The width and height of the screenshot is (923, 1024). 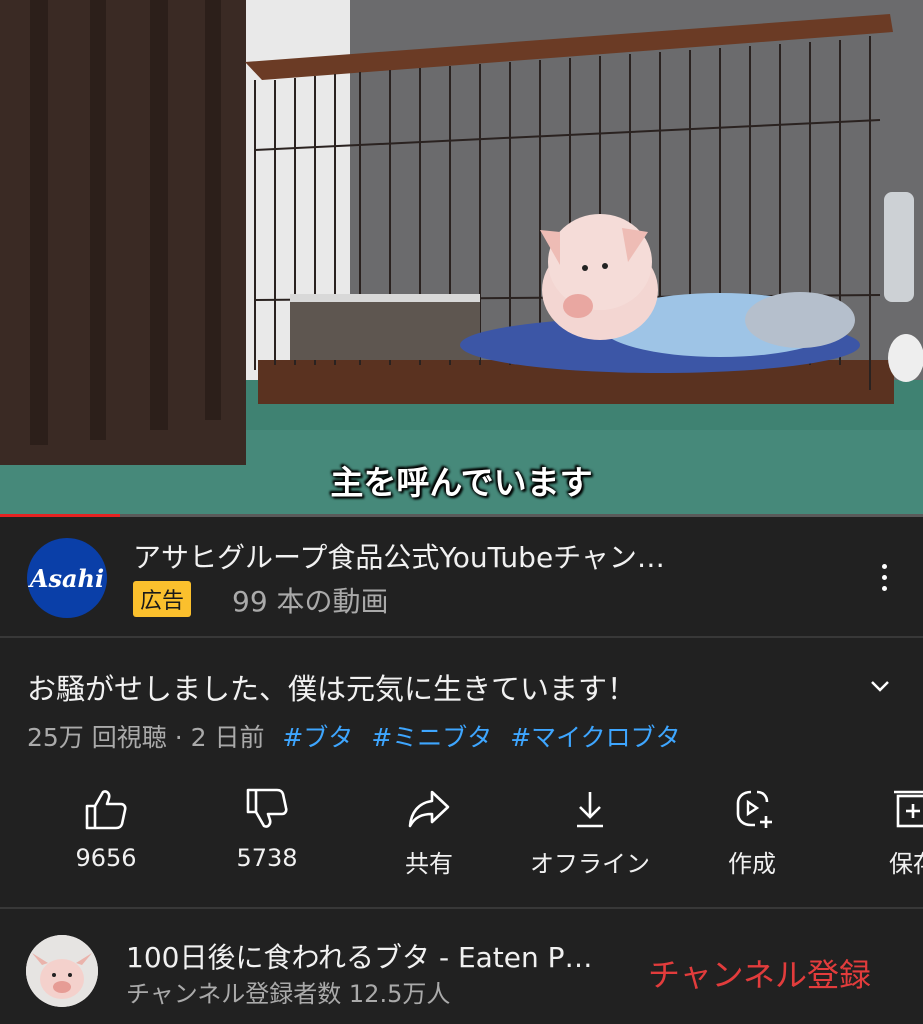 I want to click on dislike-button: 5738, so click(x=267, y=829).